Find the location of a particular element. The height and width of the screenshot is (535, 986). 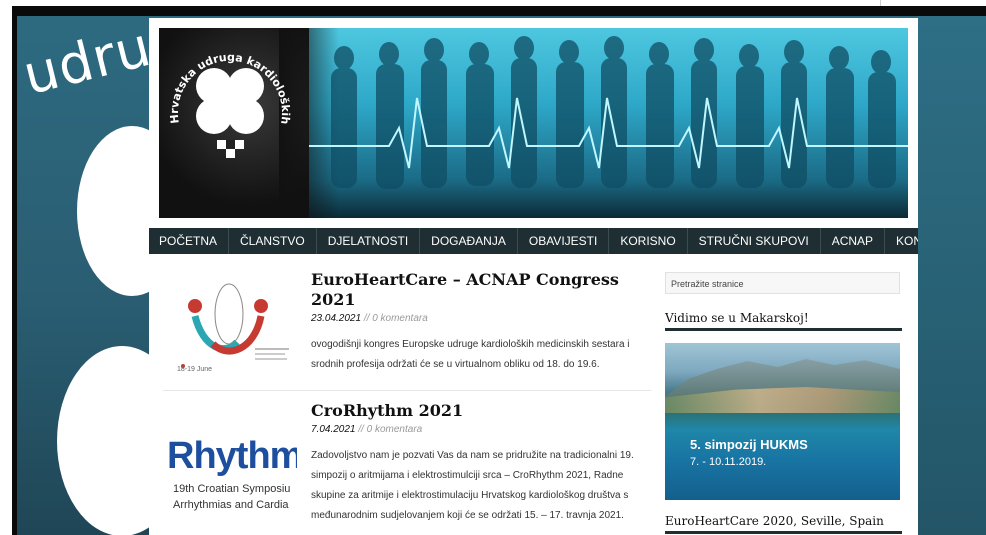

nav-item-djelatnosti: DJELATNOSTI is located at coordinates (369, 241).